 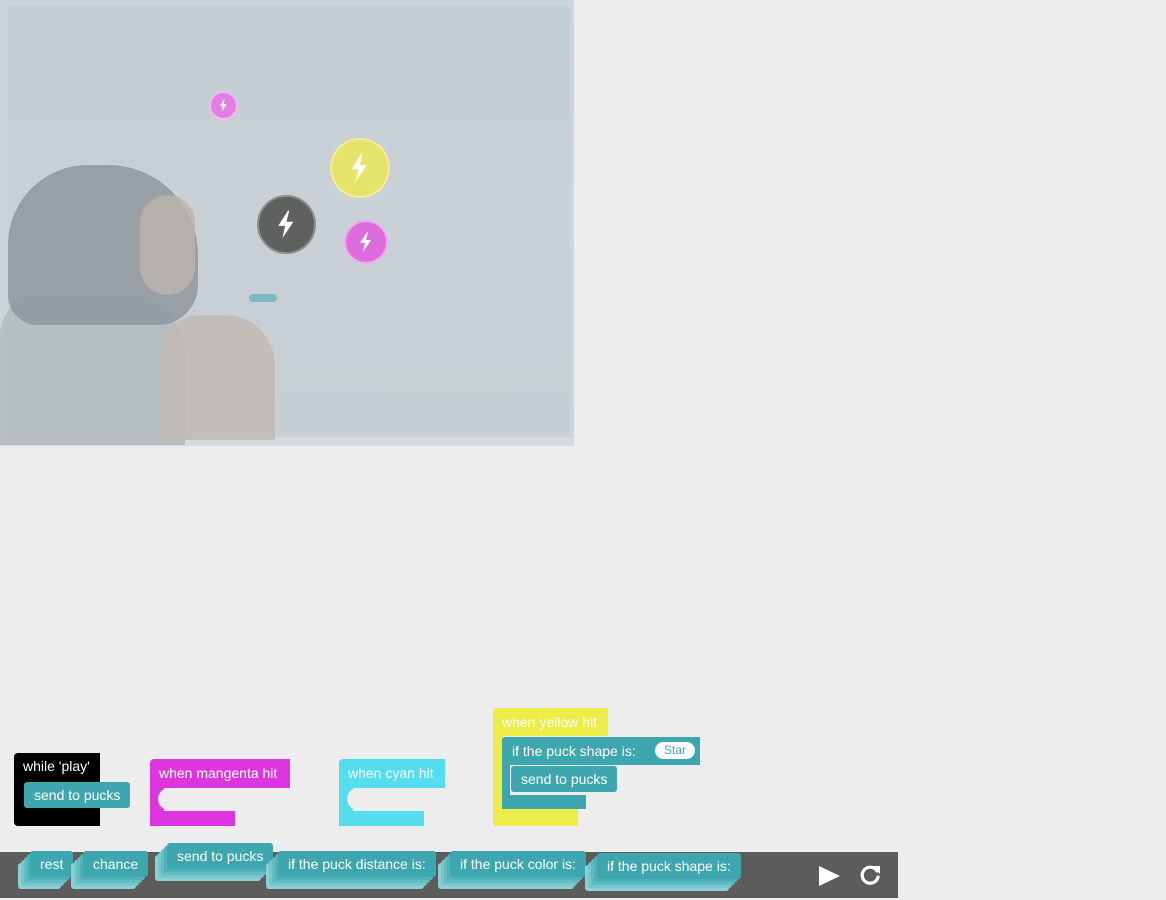 What do you see at coordinates (391, 773) in the screenshot?
I see `when-cyan-hit-label: when cyan hit` at bounding box center [391, 773].